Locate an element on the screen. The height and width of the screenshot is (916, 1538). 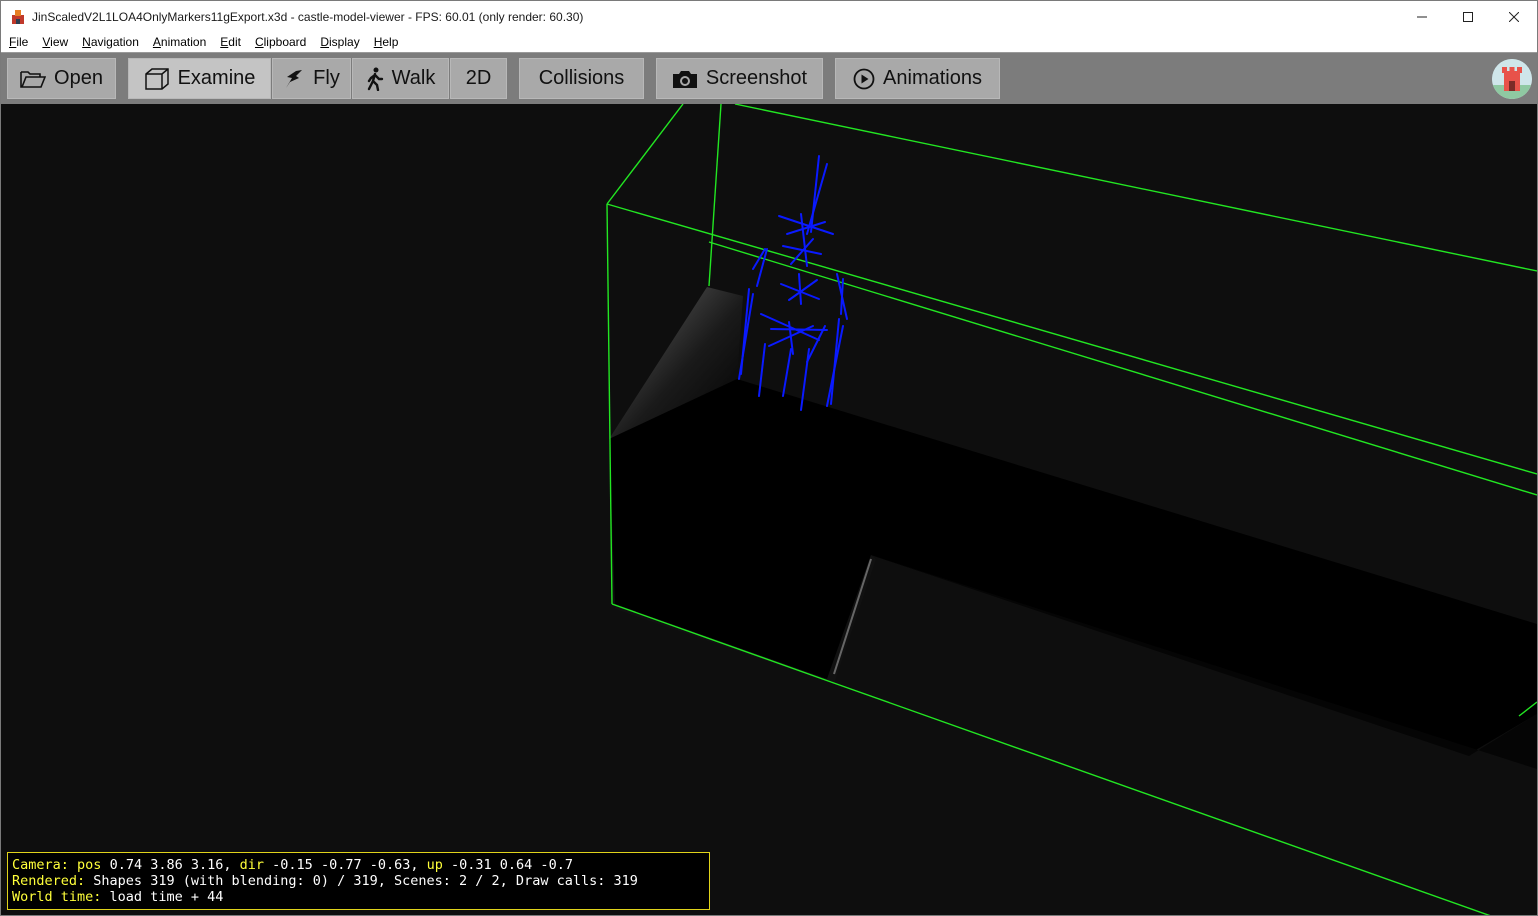
fly-icon is located at coordinates (294, 78).